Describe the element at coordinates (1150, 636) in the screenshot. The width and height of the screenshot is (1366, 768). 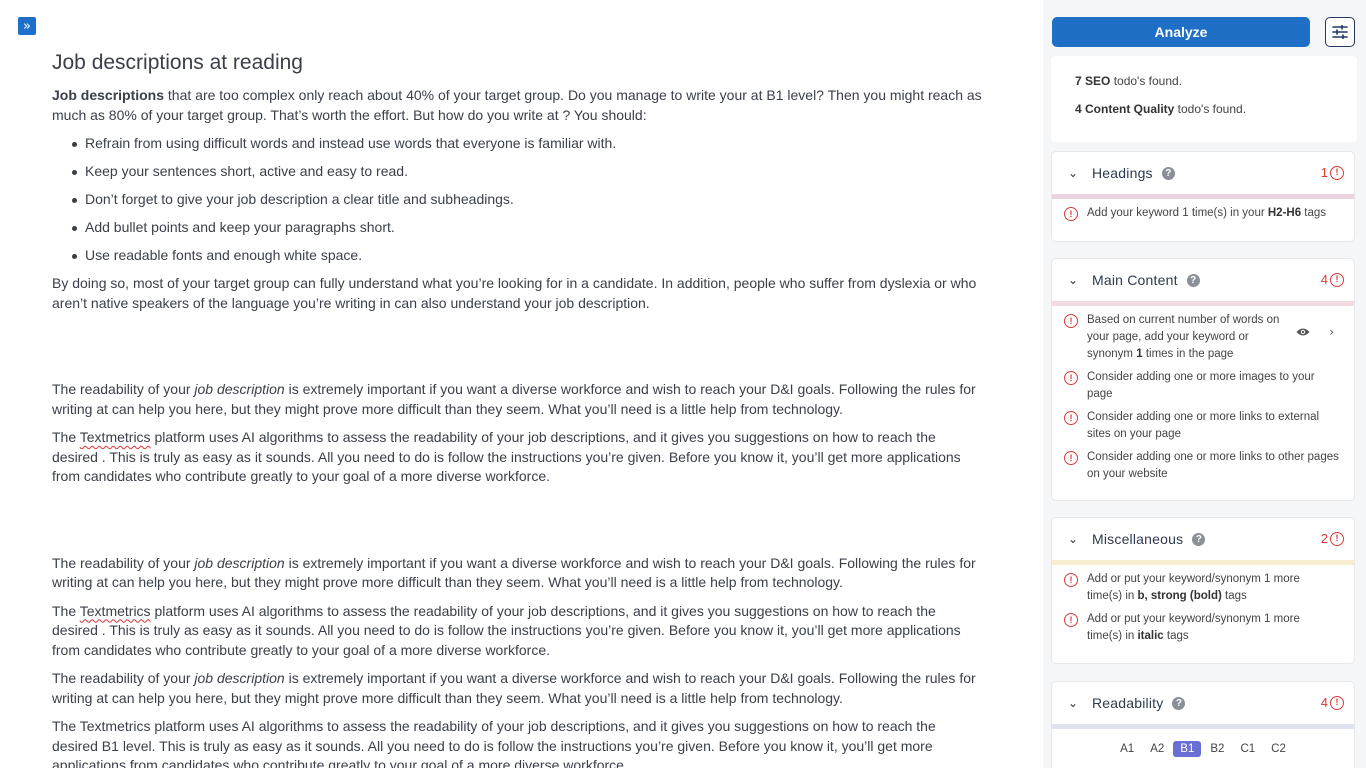
I see `bold-span: italic` at that location.